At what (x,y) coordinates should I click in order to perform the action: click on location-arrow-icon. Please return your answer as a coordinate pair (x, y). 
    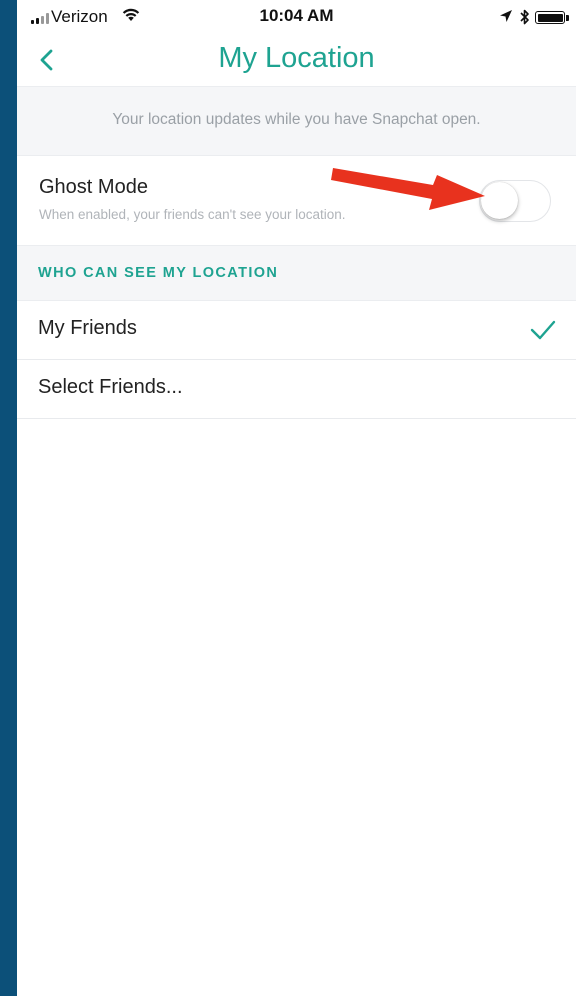
    Looking at the image, I should click on (506, 16).